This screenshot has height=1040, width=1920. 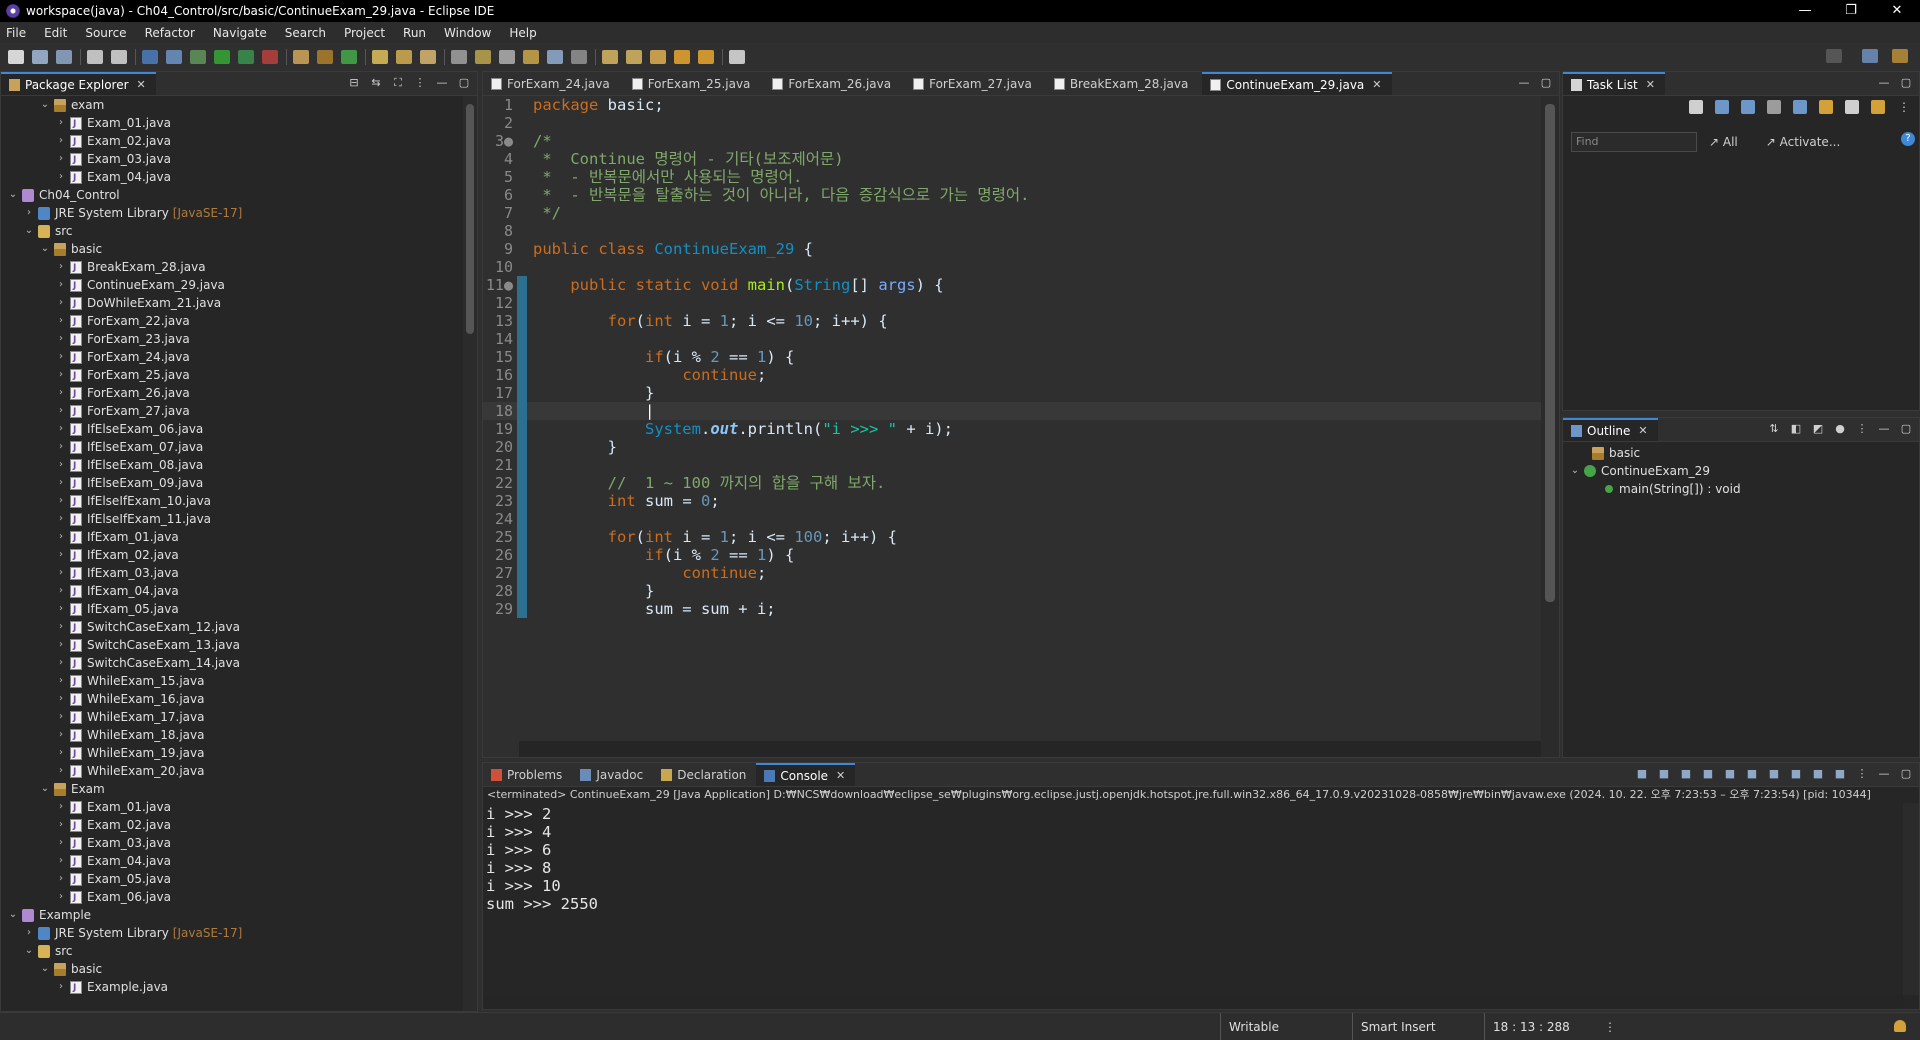 What do you see at coordinates (232, 555) in the screenshot?
I see `tree-item: › IfExam_02.java` at bounding box center [232, 555].